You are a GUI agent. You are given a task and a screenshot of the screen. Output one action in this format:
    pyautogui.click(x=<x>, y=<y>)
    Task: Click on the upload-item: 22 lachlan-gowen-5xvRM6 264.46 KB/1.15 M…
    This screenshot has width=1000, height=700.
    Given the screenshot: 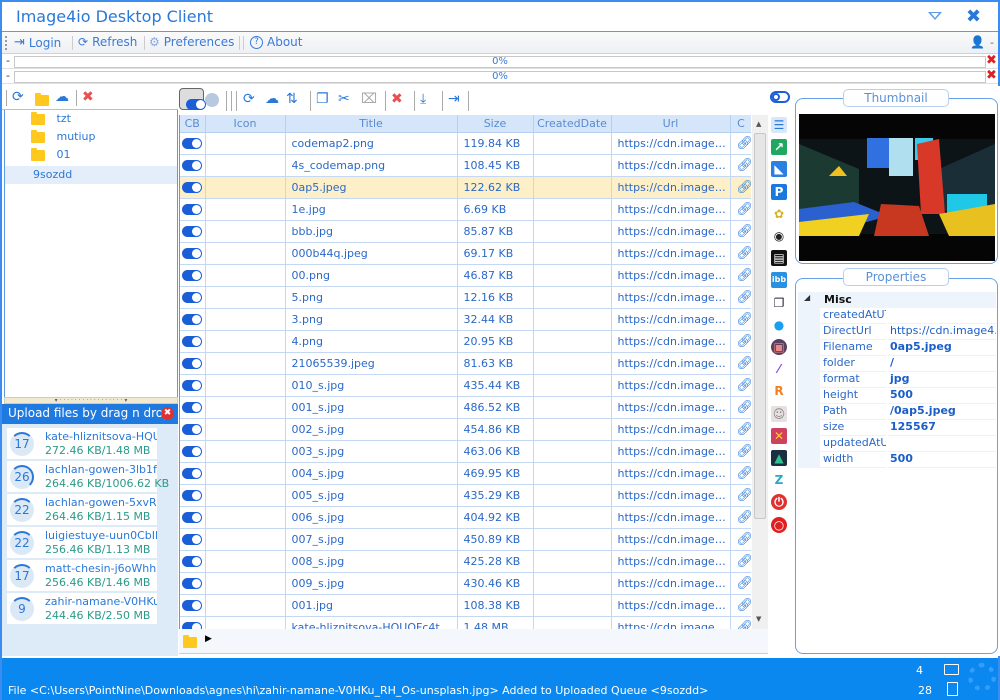 What is the action you would take?
    pyautogui.click(x=82, y=509)
    